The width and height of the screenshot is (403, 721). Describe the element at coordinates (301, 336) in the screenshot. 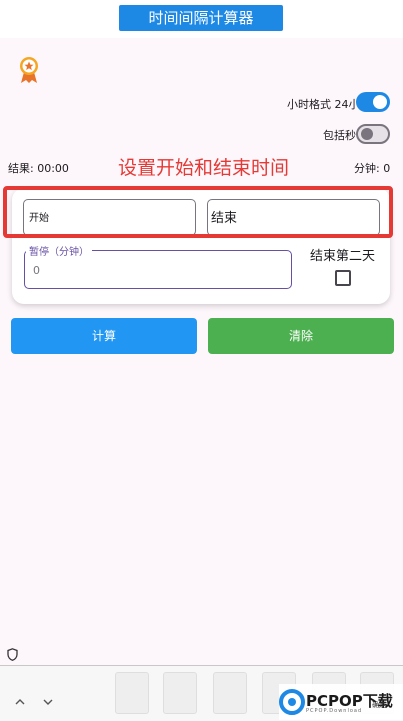

I see `clear-button: 清除` at that location.